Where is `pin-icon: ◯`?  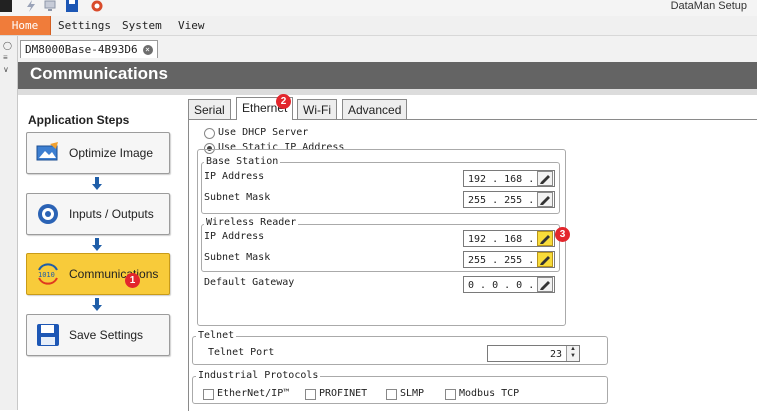 pin-icon: ◯ is located at coordinates (7, 45).